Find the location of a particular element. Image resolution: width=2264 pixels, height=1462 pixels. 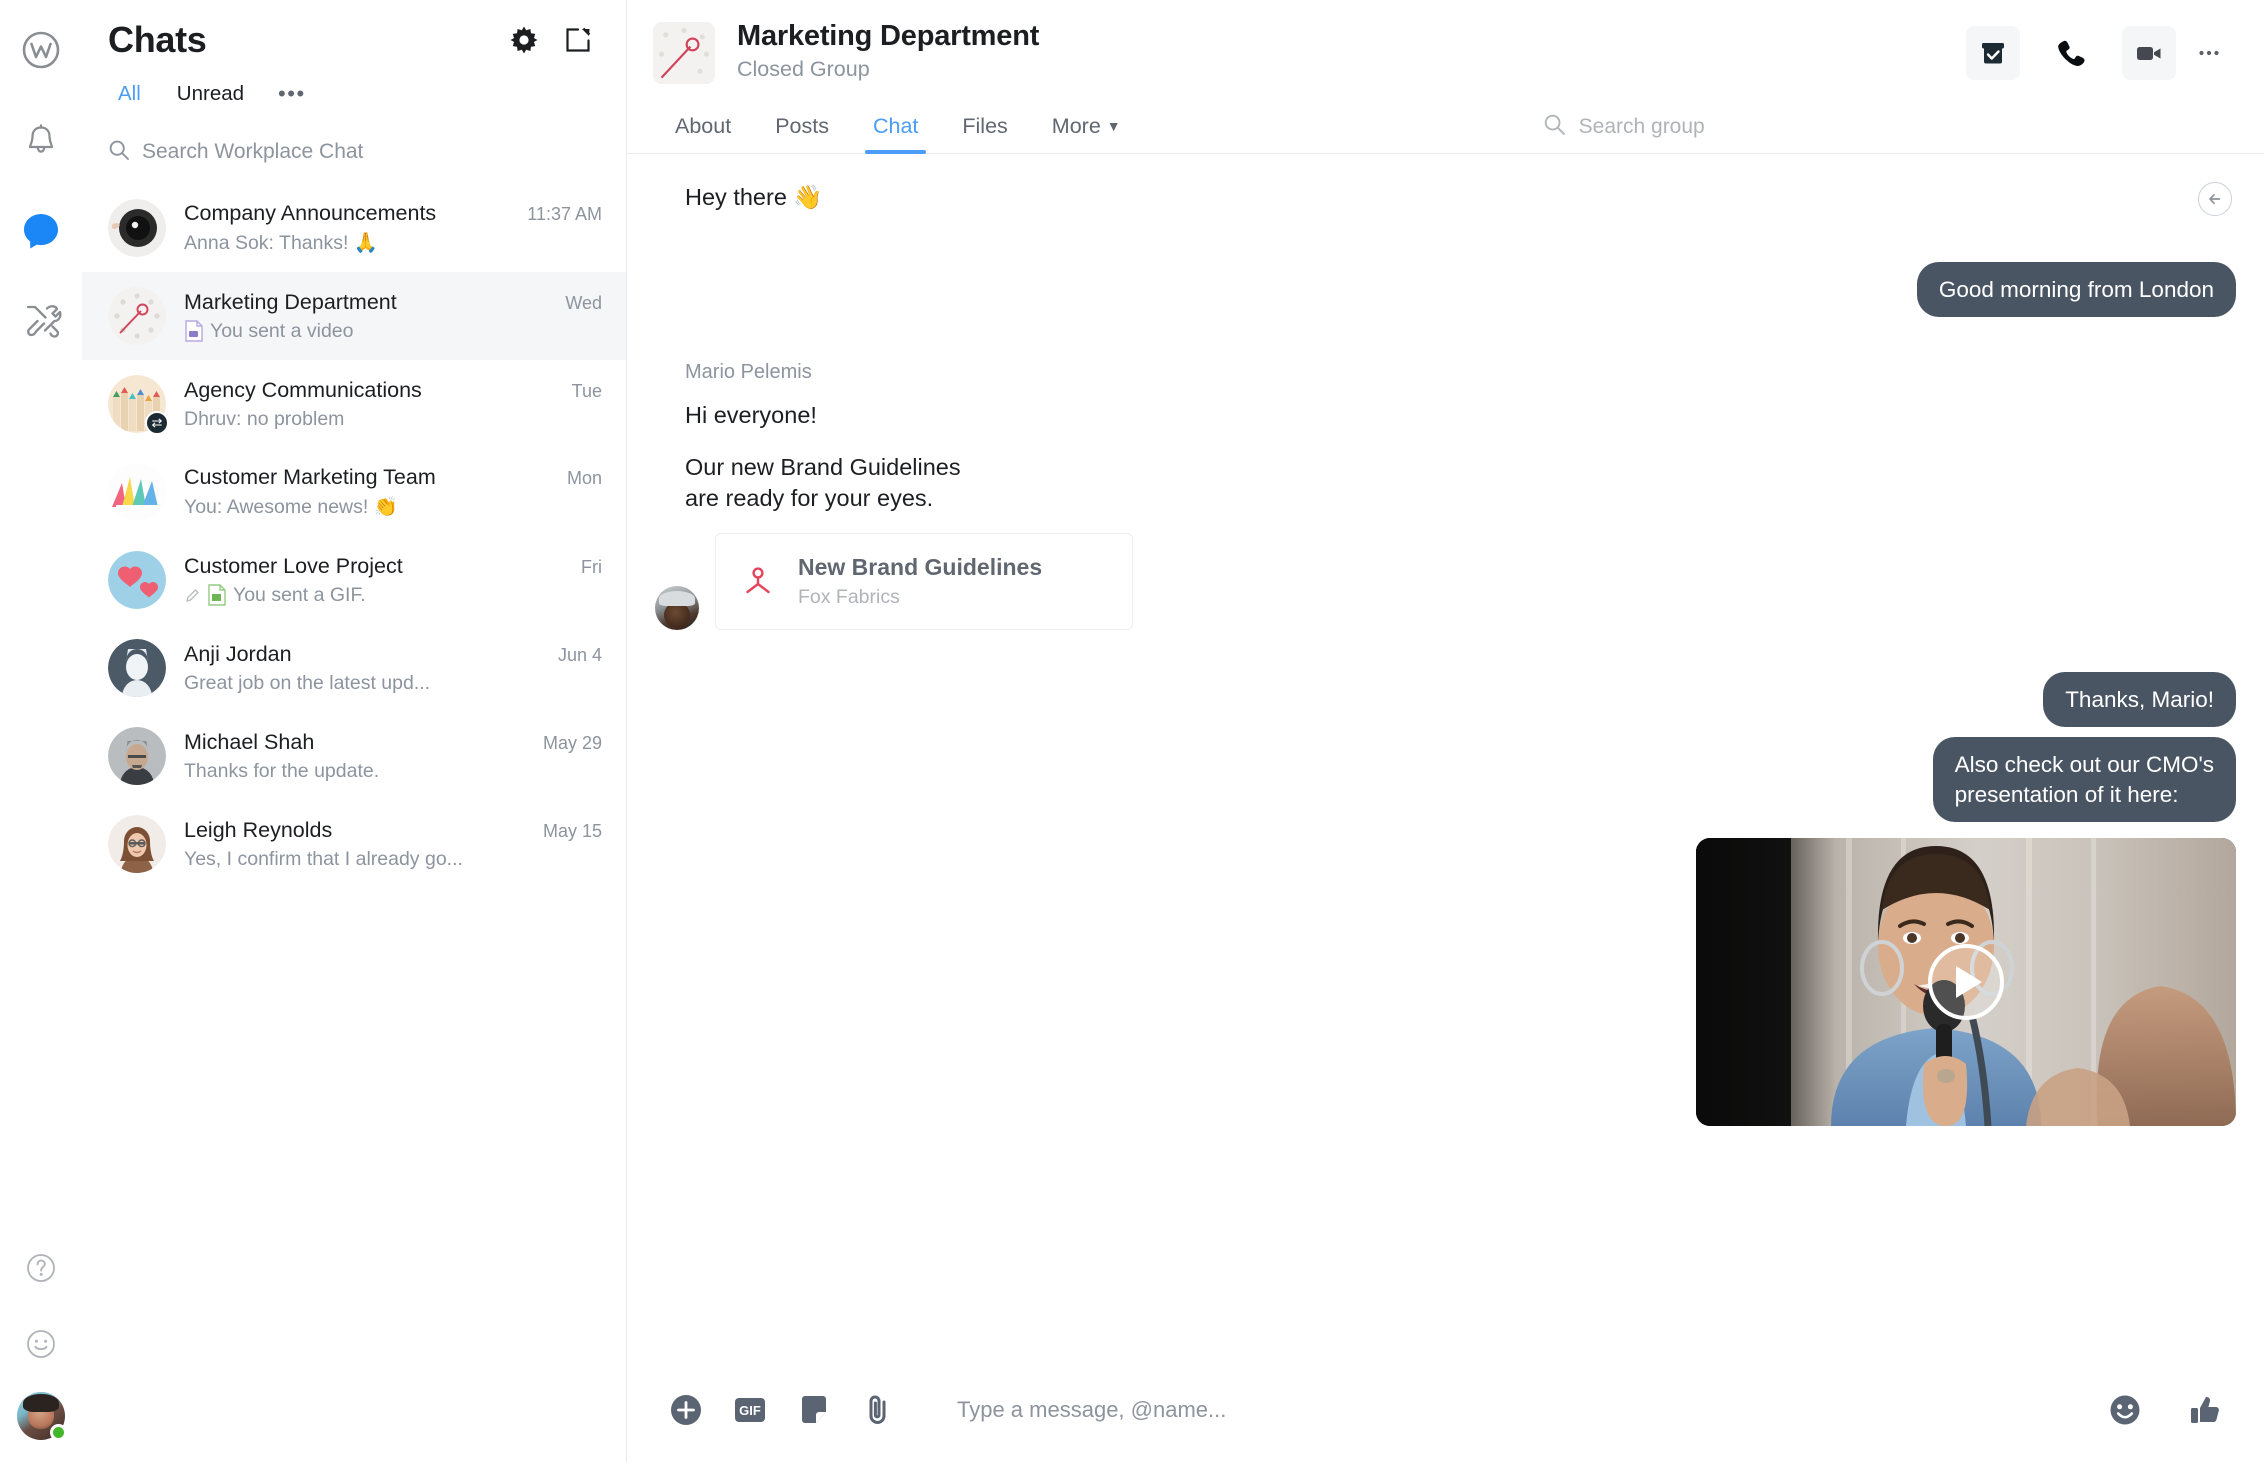

chat-snippet: Anna Sok: Thanks! 🙏 is located at coordinates (281, 243).